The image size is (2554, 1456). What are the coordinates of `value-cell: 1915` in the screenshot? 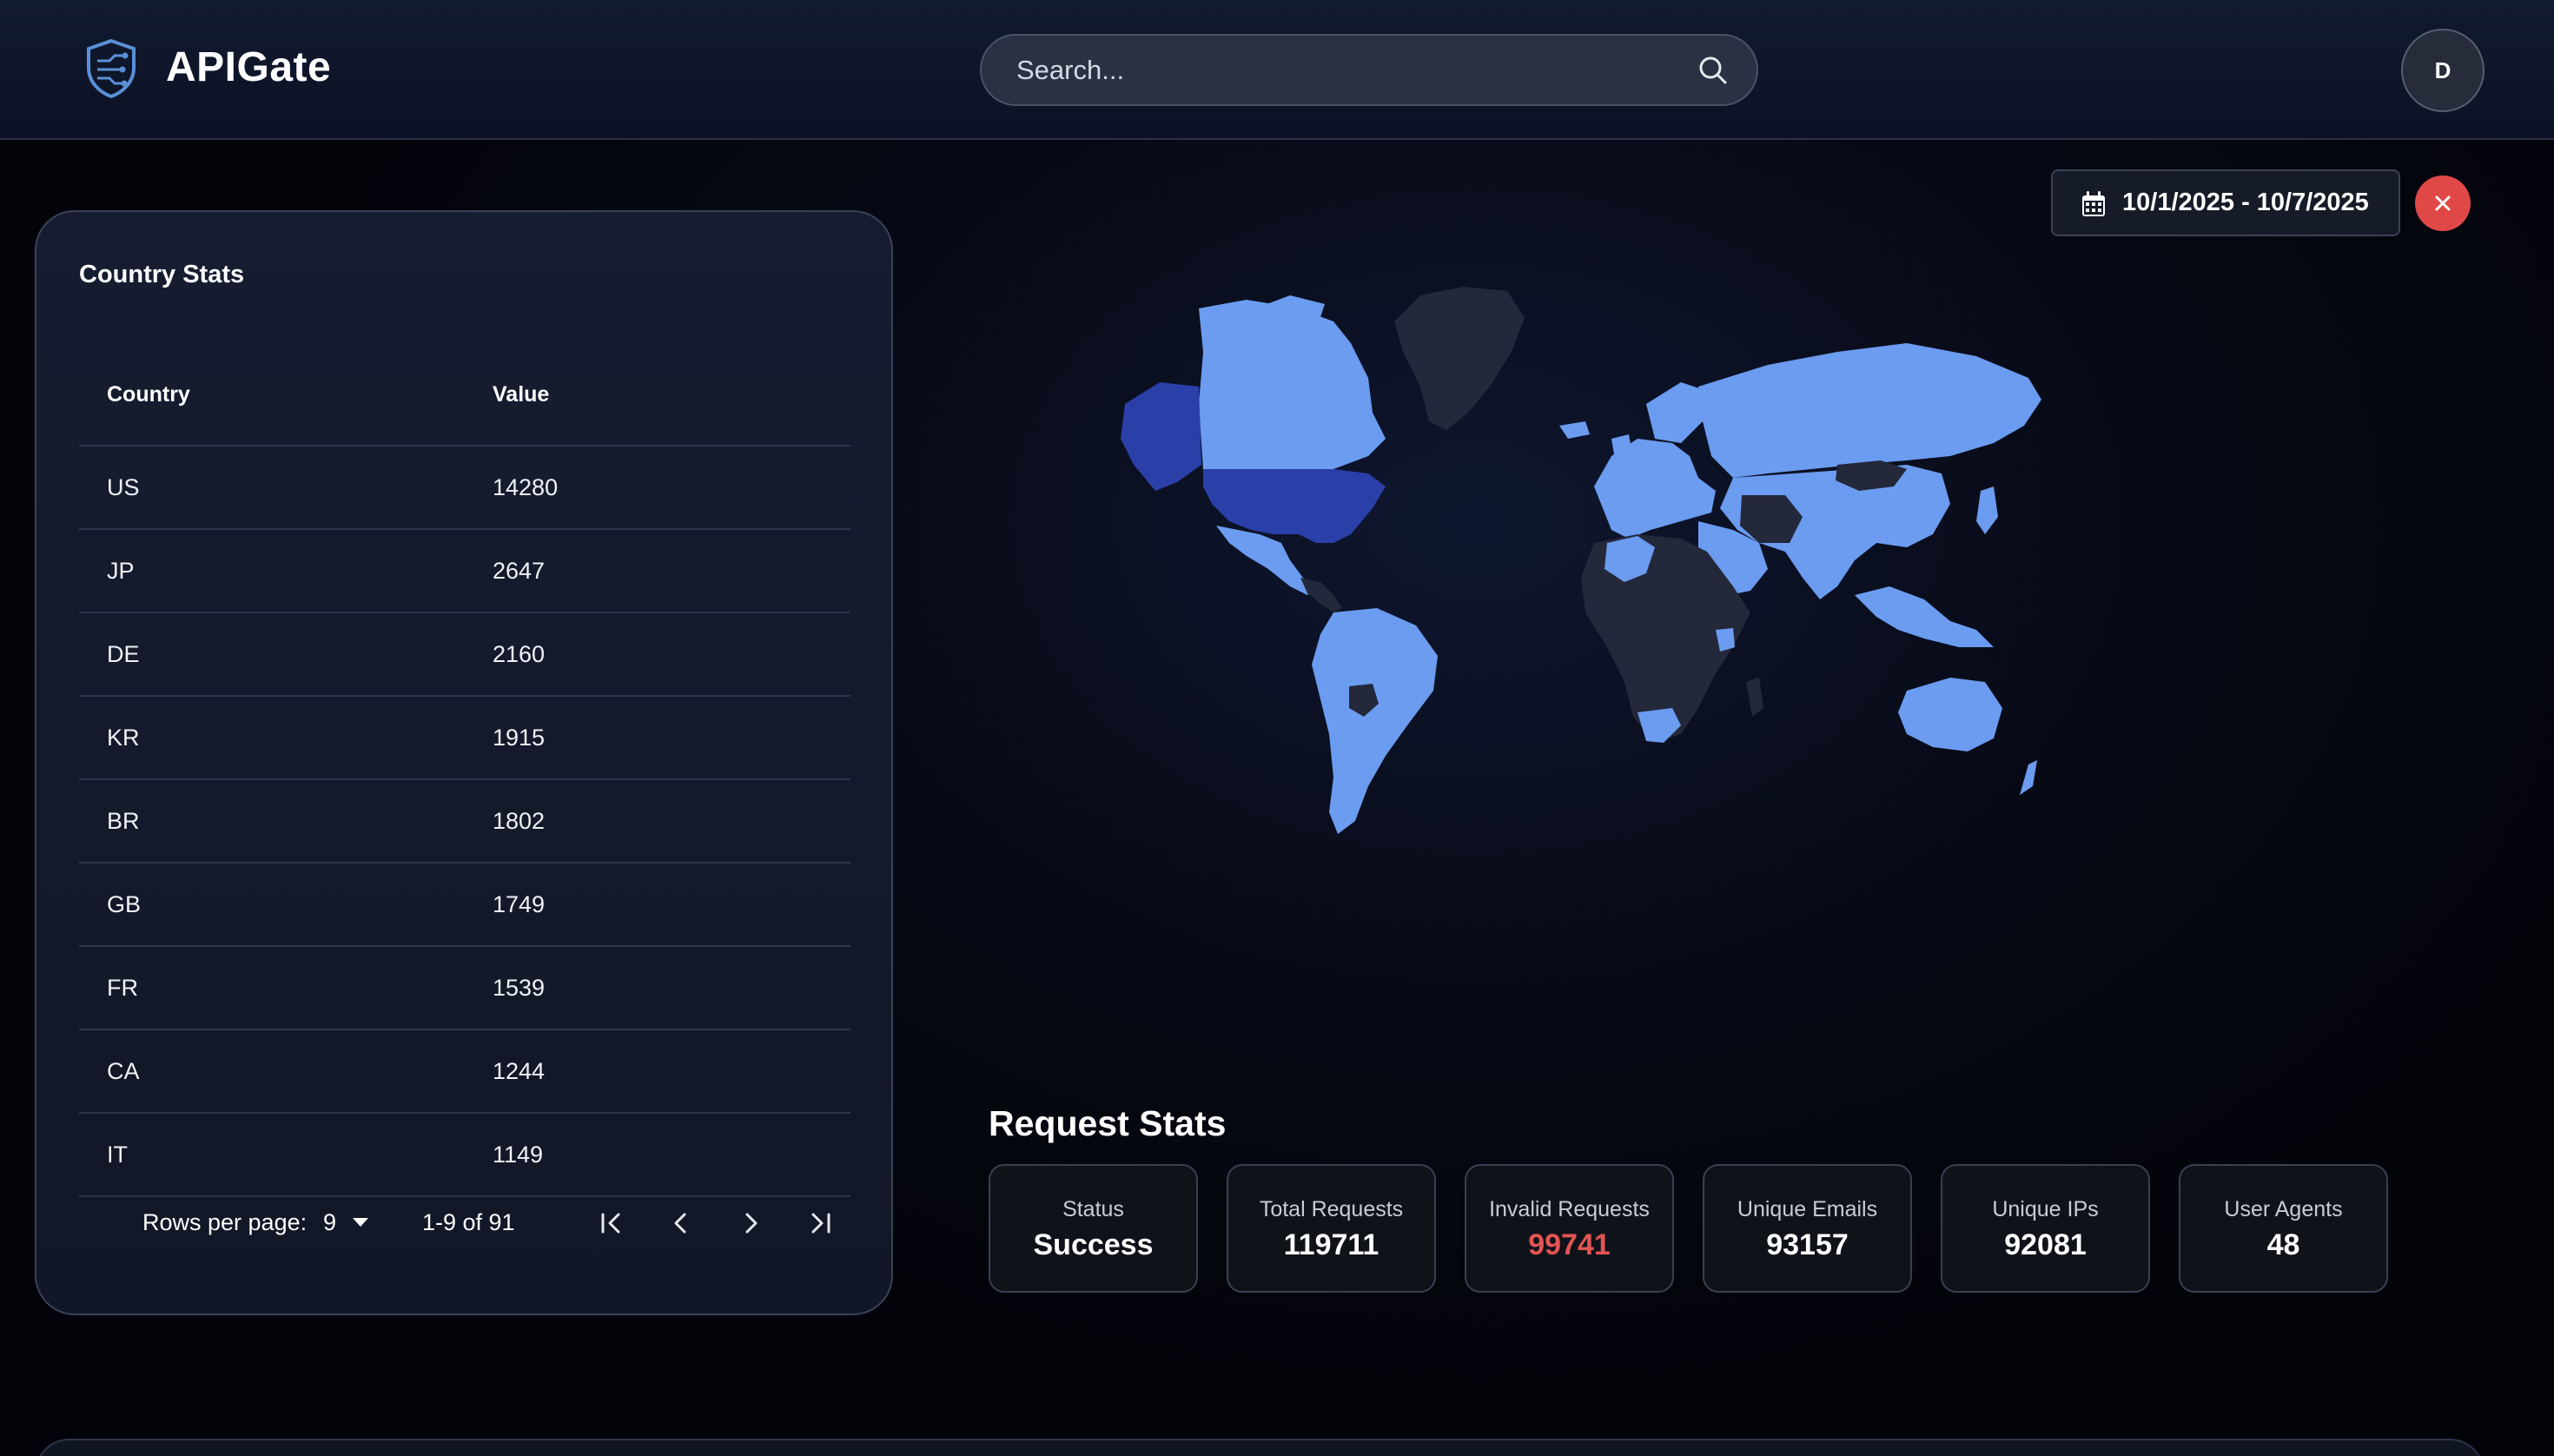 It's located at (519, 738).